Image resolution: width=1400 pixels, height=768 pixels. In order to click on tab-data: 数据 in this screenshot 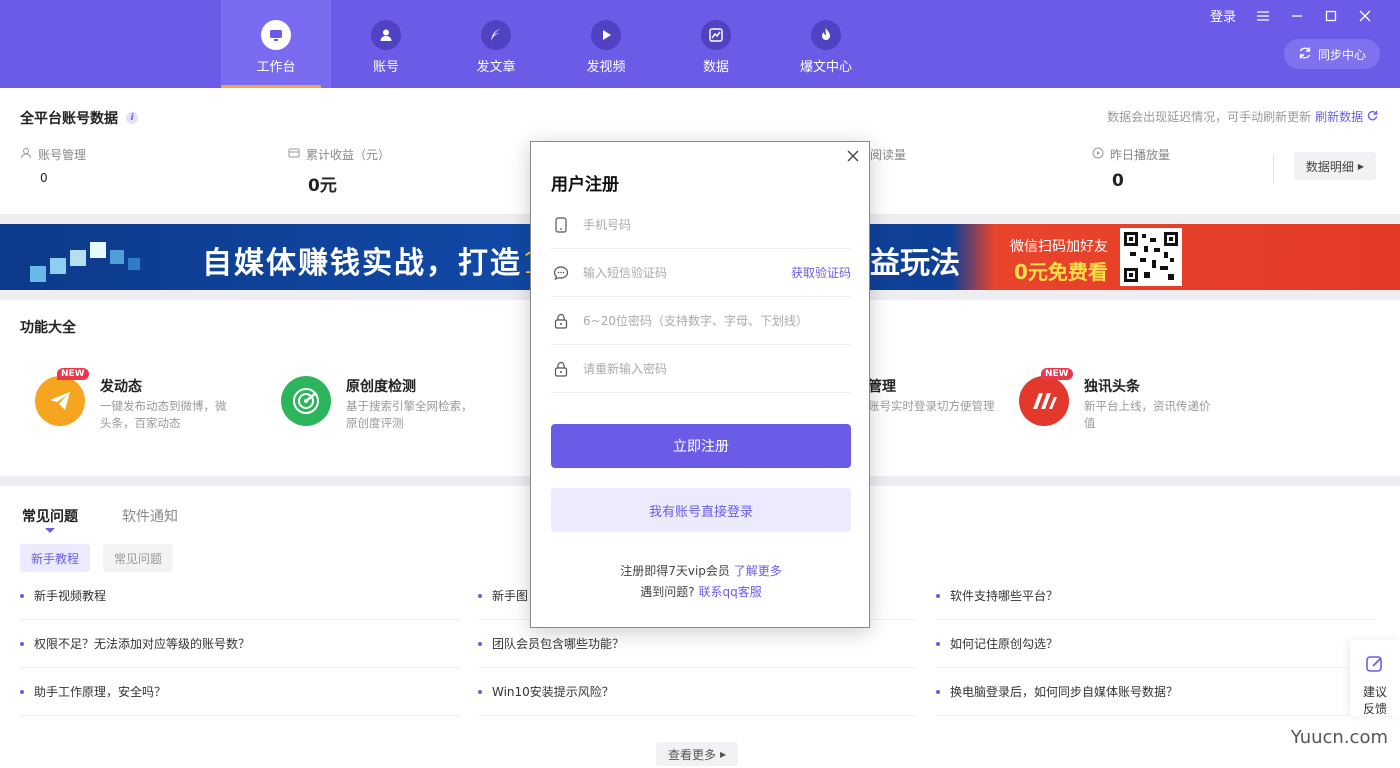, I will do `click(716, 44)`.